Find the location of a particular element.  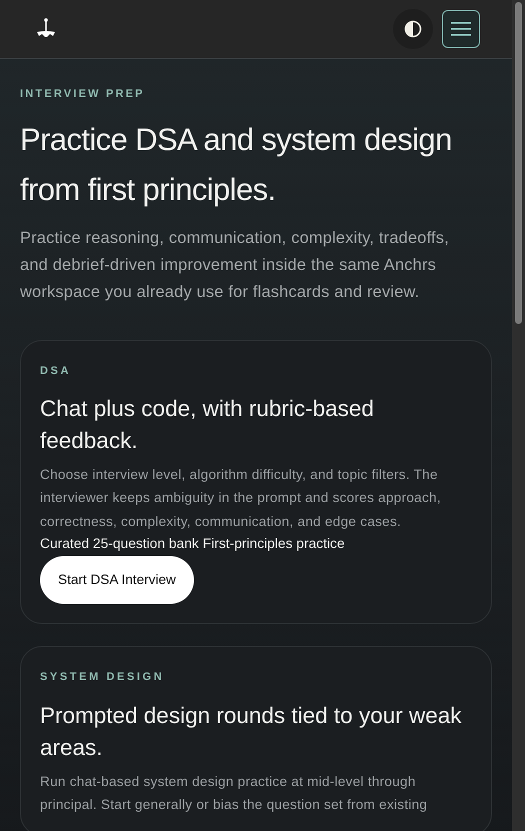

theme-toggle-button is located at coordinates (413, 29).